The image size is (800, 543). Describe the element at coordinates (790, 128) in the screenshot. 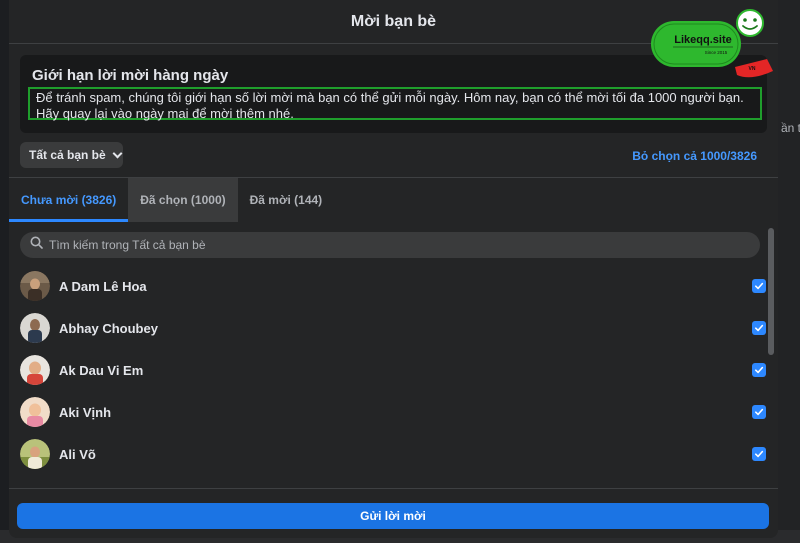

I see `background-partial-text: ần t` at that location.